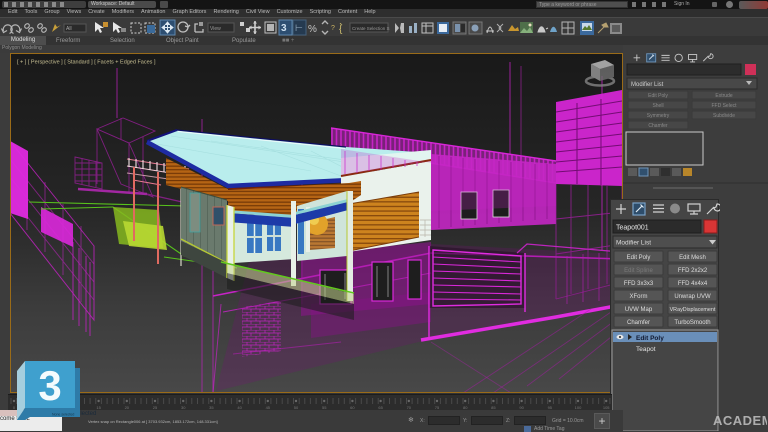 This screenshot has width=768, height=432. What do you see at coordinates (639, 297) in the screenshot?
I see `svg-text: XForm` at bounding box center [639, 297].